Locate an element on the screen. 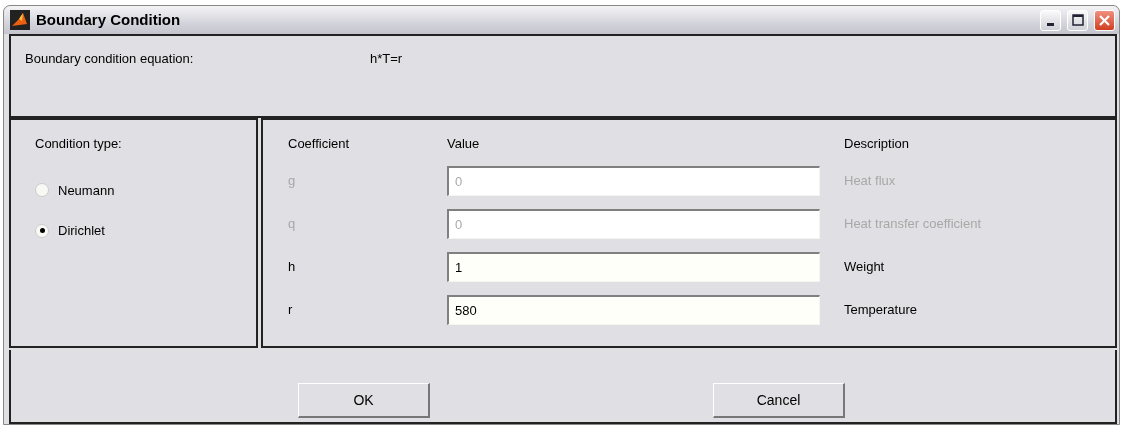 This screenshot has height=430, width=1123. description-text: Heat flux is located at coordinates (870, 180).